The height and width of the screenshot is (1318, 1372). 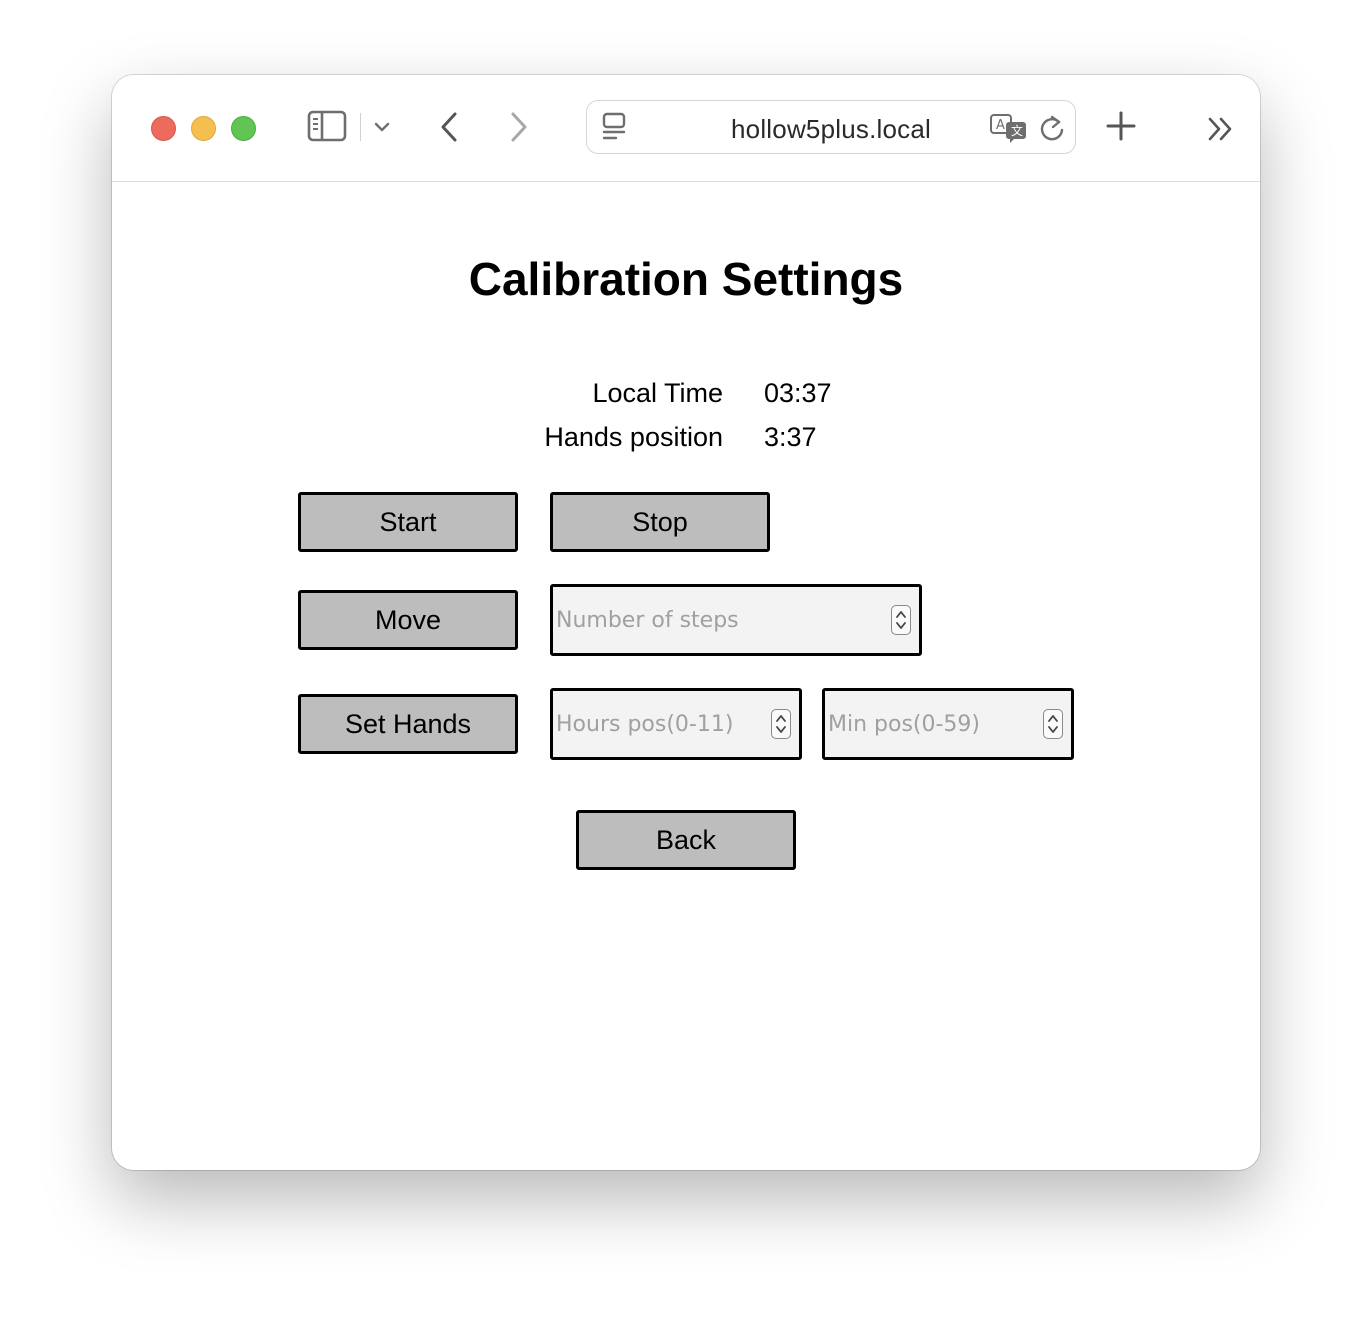 I want to click on translate-icon: A 文, so click(x=1009, y=128).